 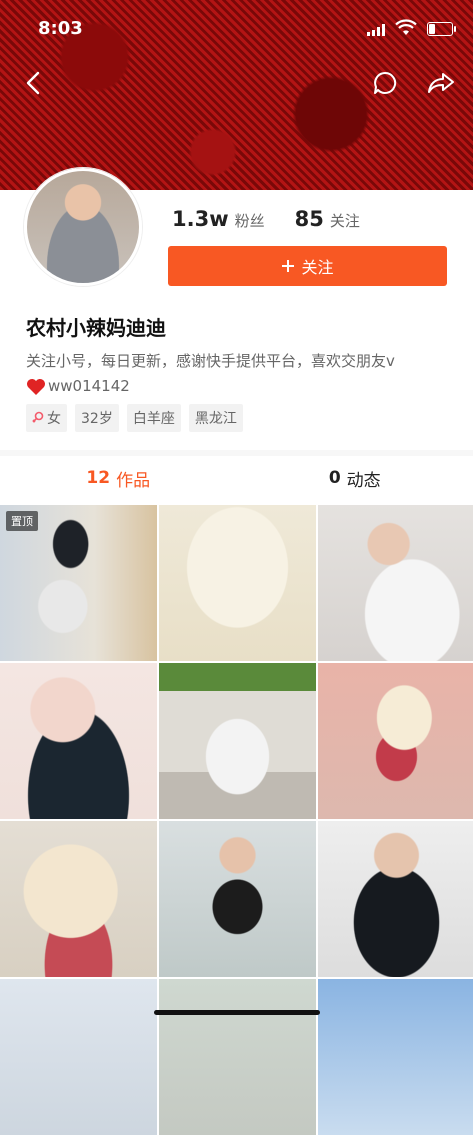 I want to click on tag-gender: 女, so click(x=46, y=418).